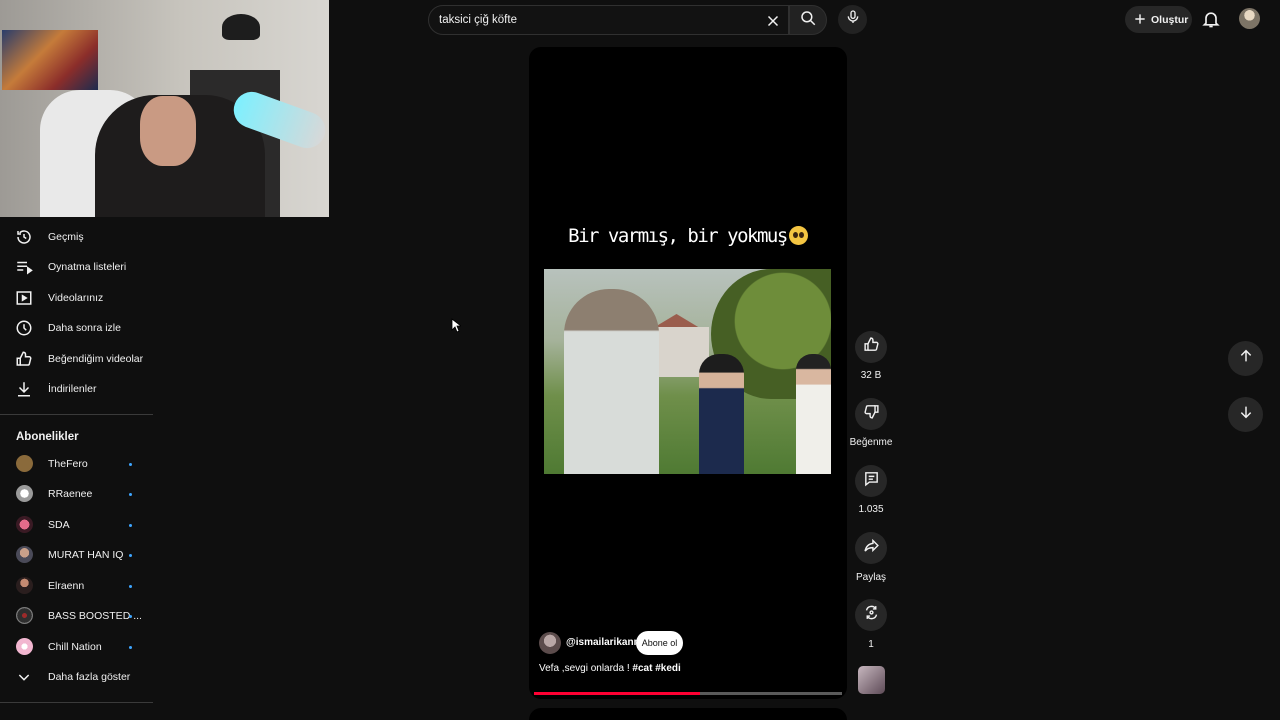 This screenshot has height=720, width=1280. Describe the element at coordinates (1249, 18) in the screenshot. I see `avatar` at that location.